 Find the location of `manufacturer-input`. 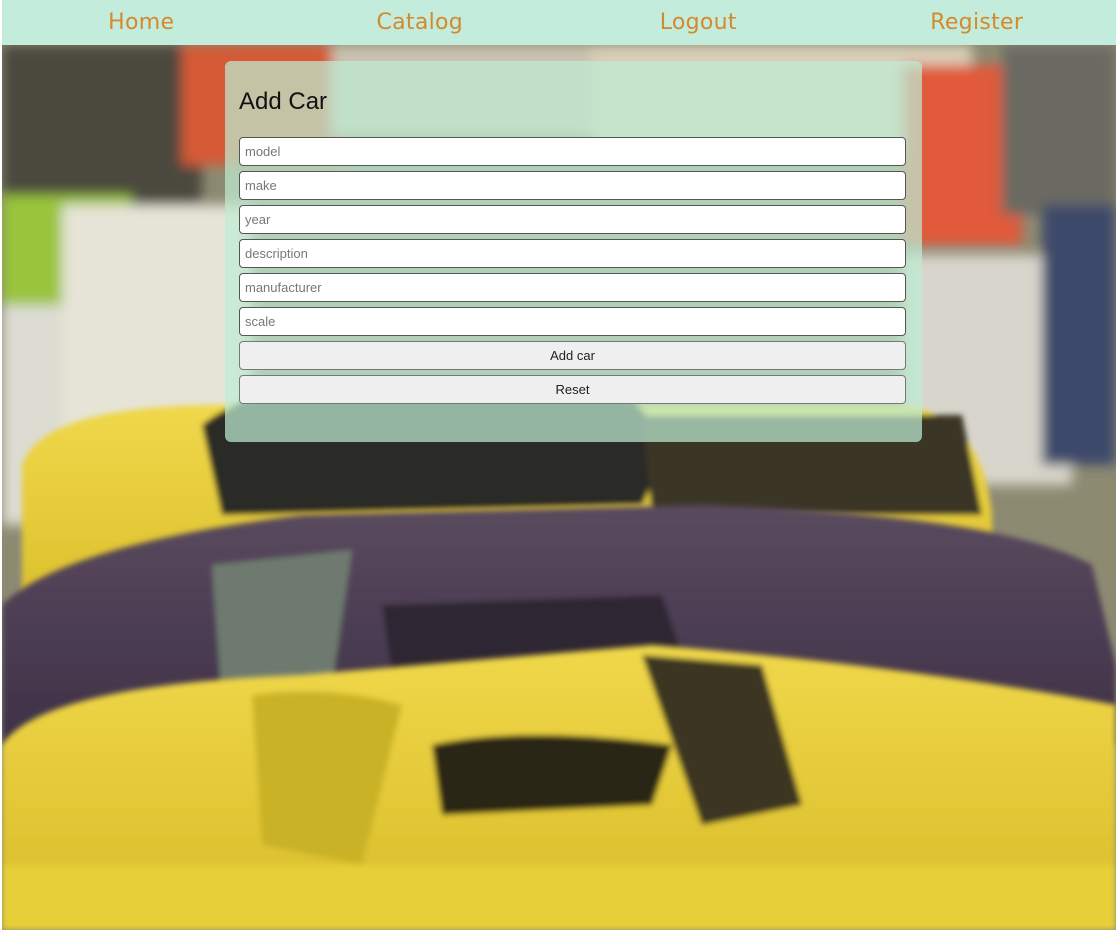

manufacturer-input is located at coordinates (572, 287).